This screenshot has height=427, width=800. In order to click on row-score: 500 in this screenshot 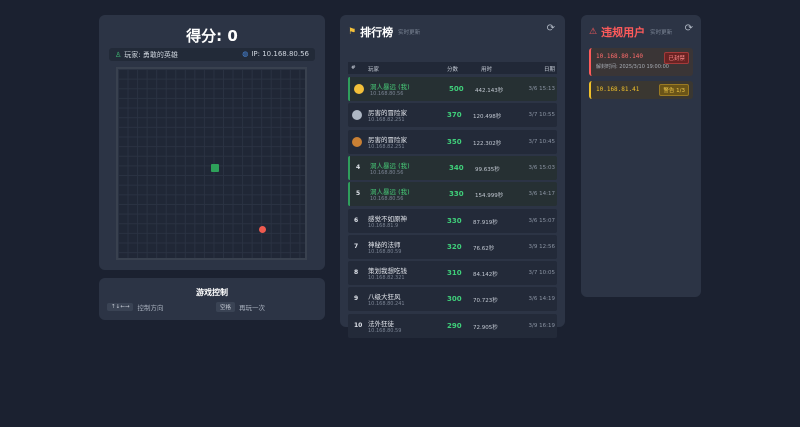, I will do `click(456, 89)`.